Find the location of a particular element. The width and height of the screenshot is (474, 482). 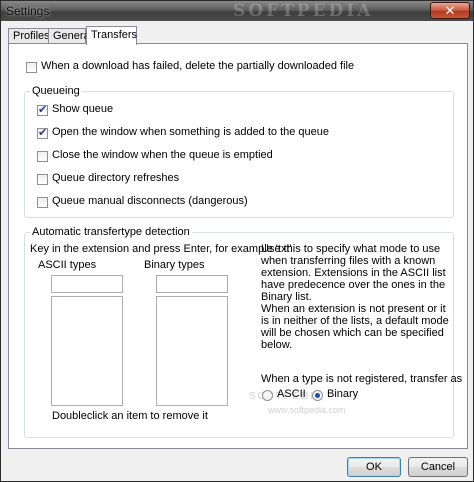

queue-manual-disconnects-checkbox is located at coordinates (42, 202).